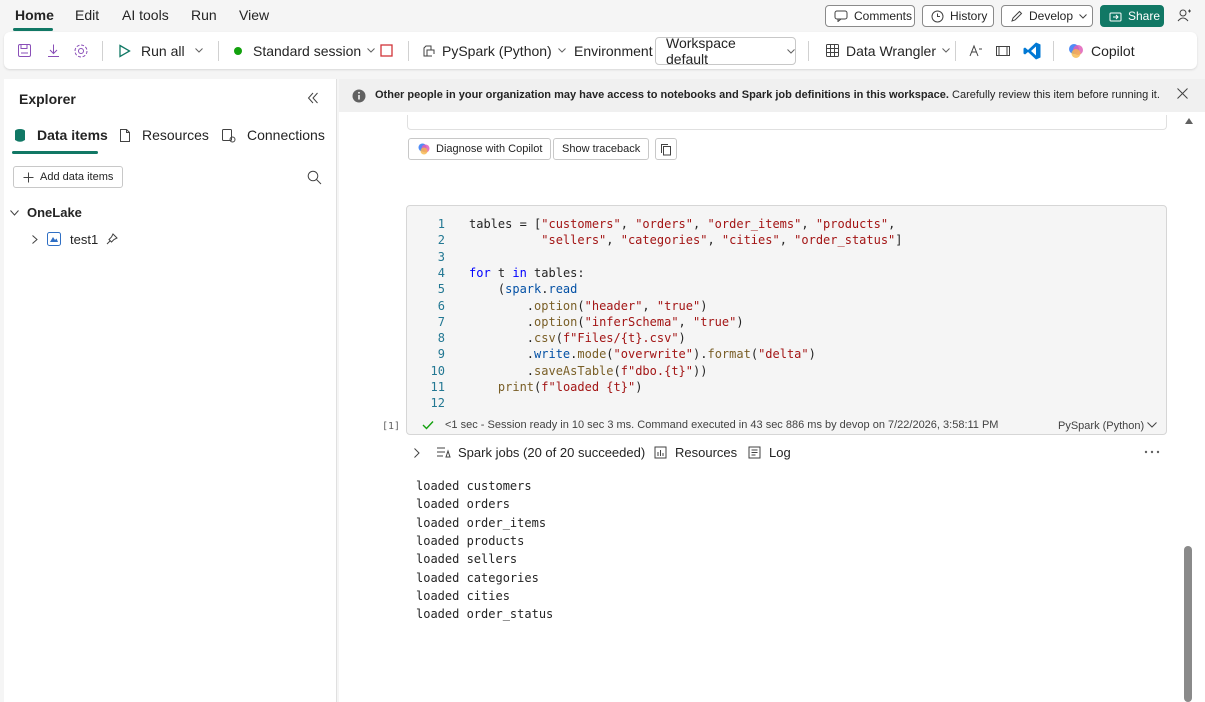 The height and width of the screenshot is (702, 1205). I want to click on explorer-title: Explorer, so click(47, 99).